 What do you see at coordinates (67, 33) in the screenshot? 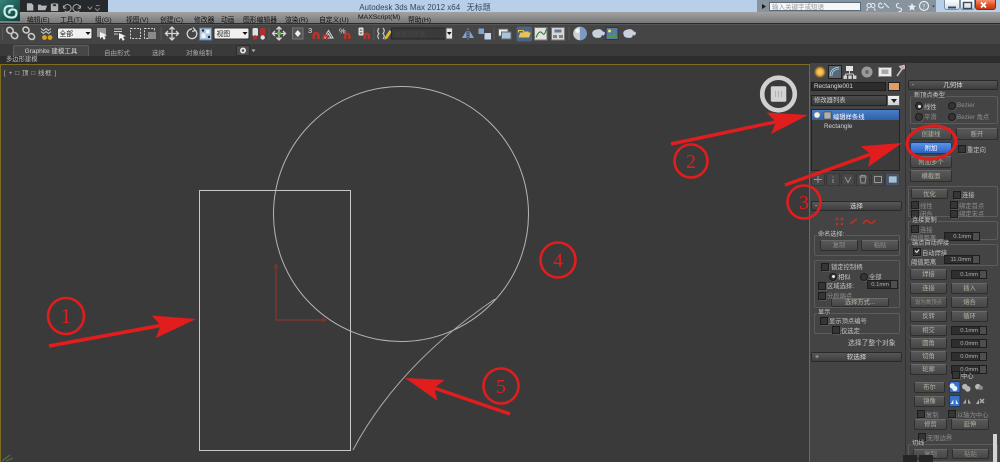
I see `svg-text: 全部` at bounding box center [67, 33].